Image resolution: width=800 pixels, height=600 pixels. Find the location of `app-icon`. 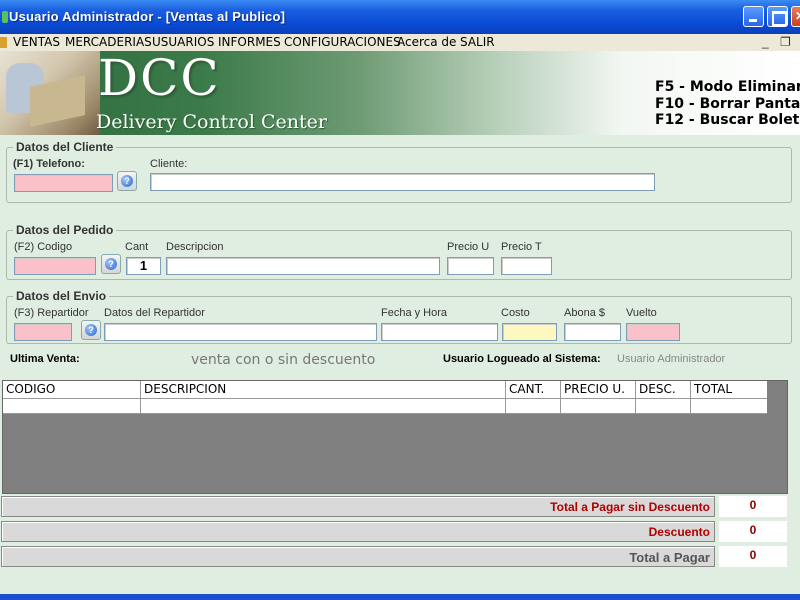

app-icon is located at coordinates (5, 17).